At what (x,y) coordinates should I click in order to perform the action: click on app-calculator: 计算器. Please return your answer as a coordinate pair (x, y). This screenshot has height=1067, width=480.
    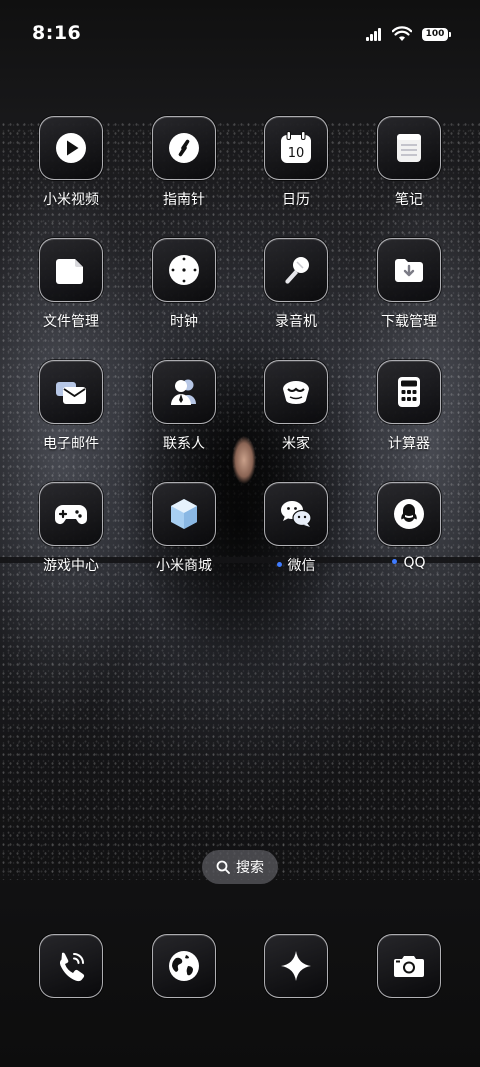
    Looking at the image, I should click on (409, 415).